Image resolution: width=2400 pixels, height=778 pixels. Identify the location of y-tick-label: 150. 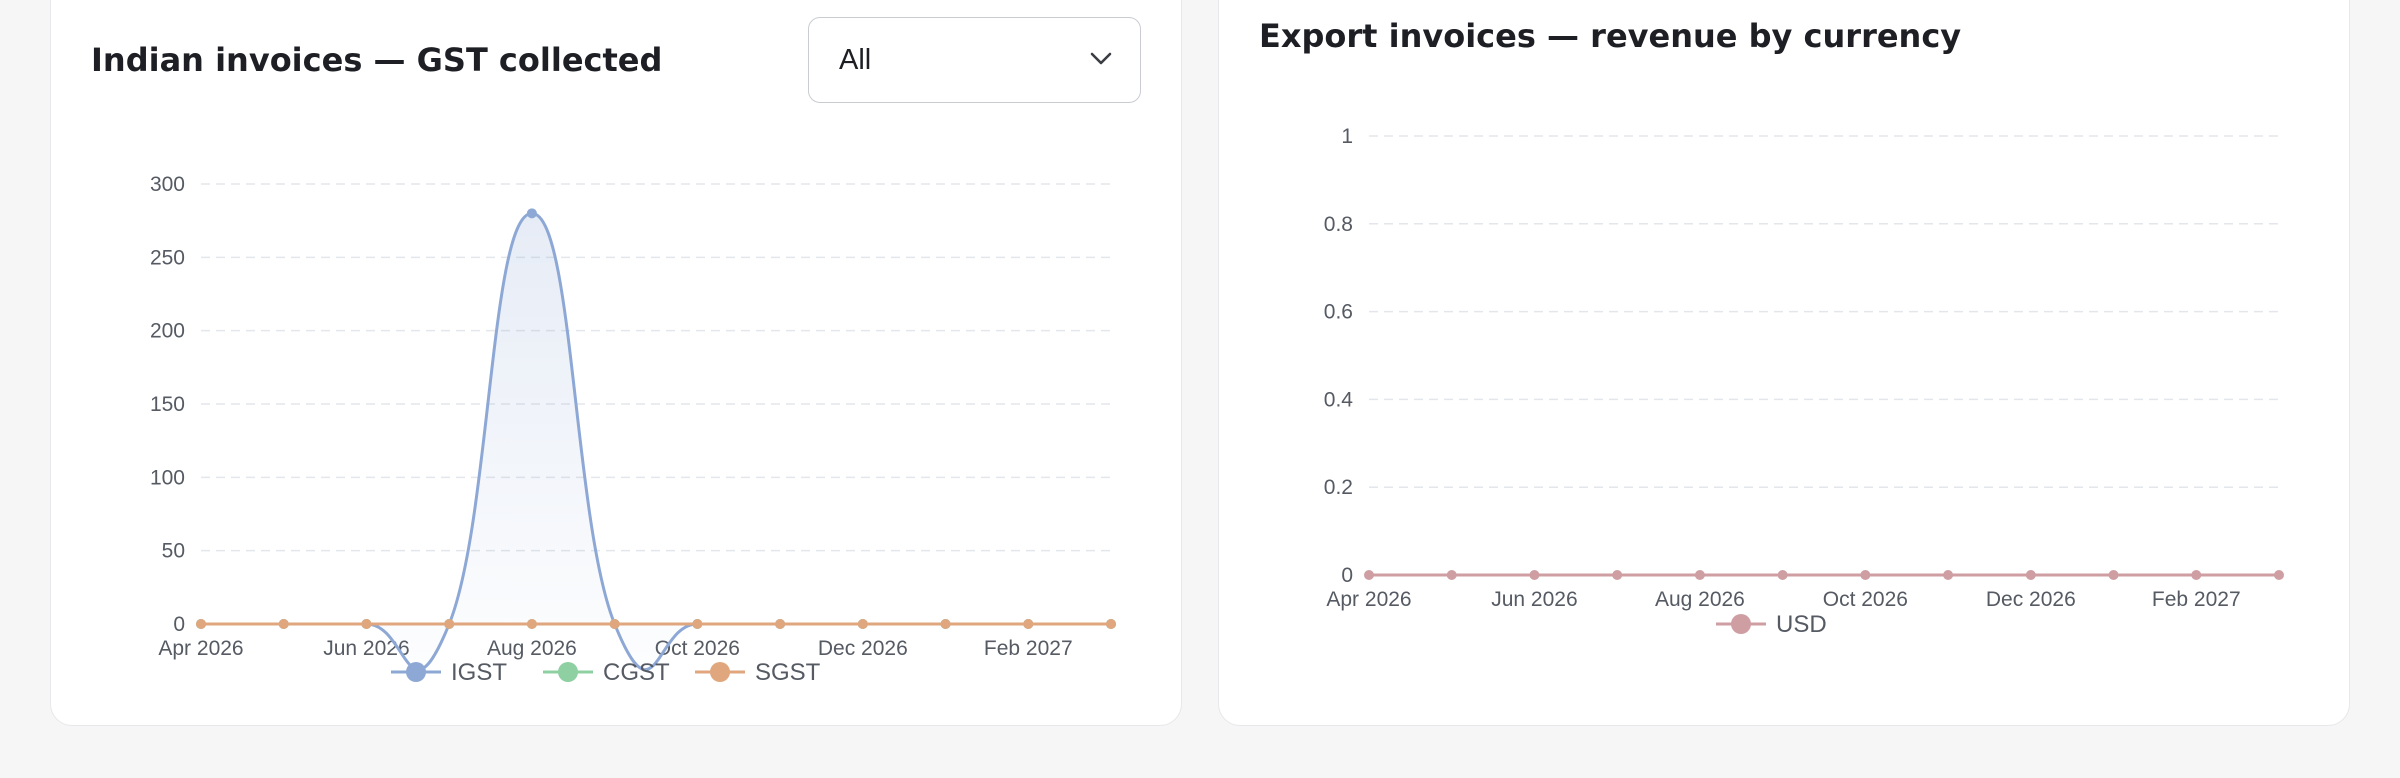
(167, 404).